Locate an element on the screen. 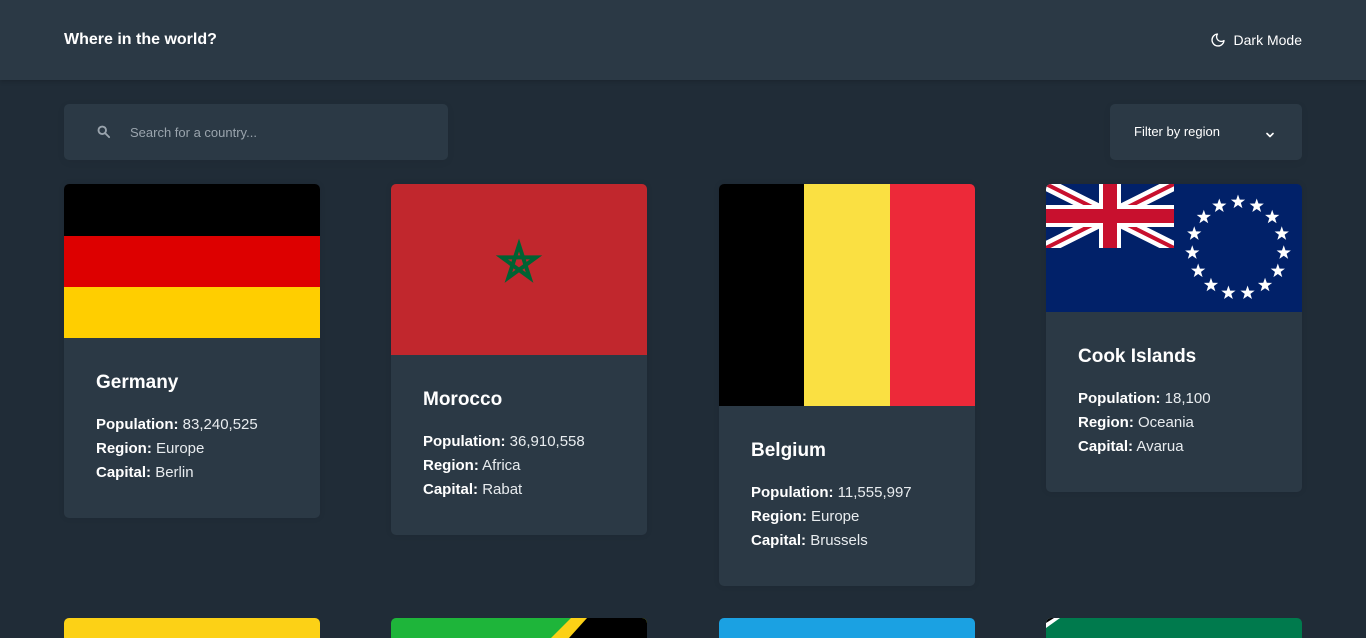 Image resolution: width=1366 pixels, height=638 pixels. belgium-flag is located at coordinates (847, 295).